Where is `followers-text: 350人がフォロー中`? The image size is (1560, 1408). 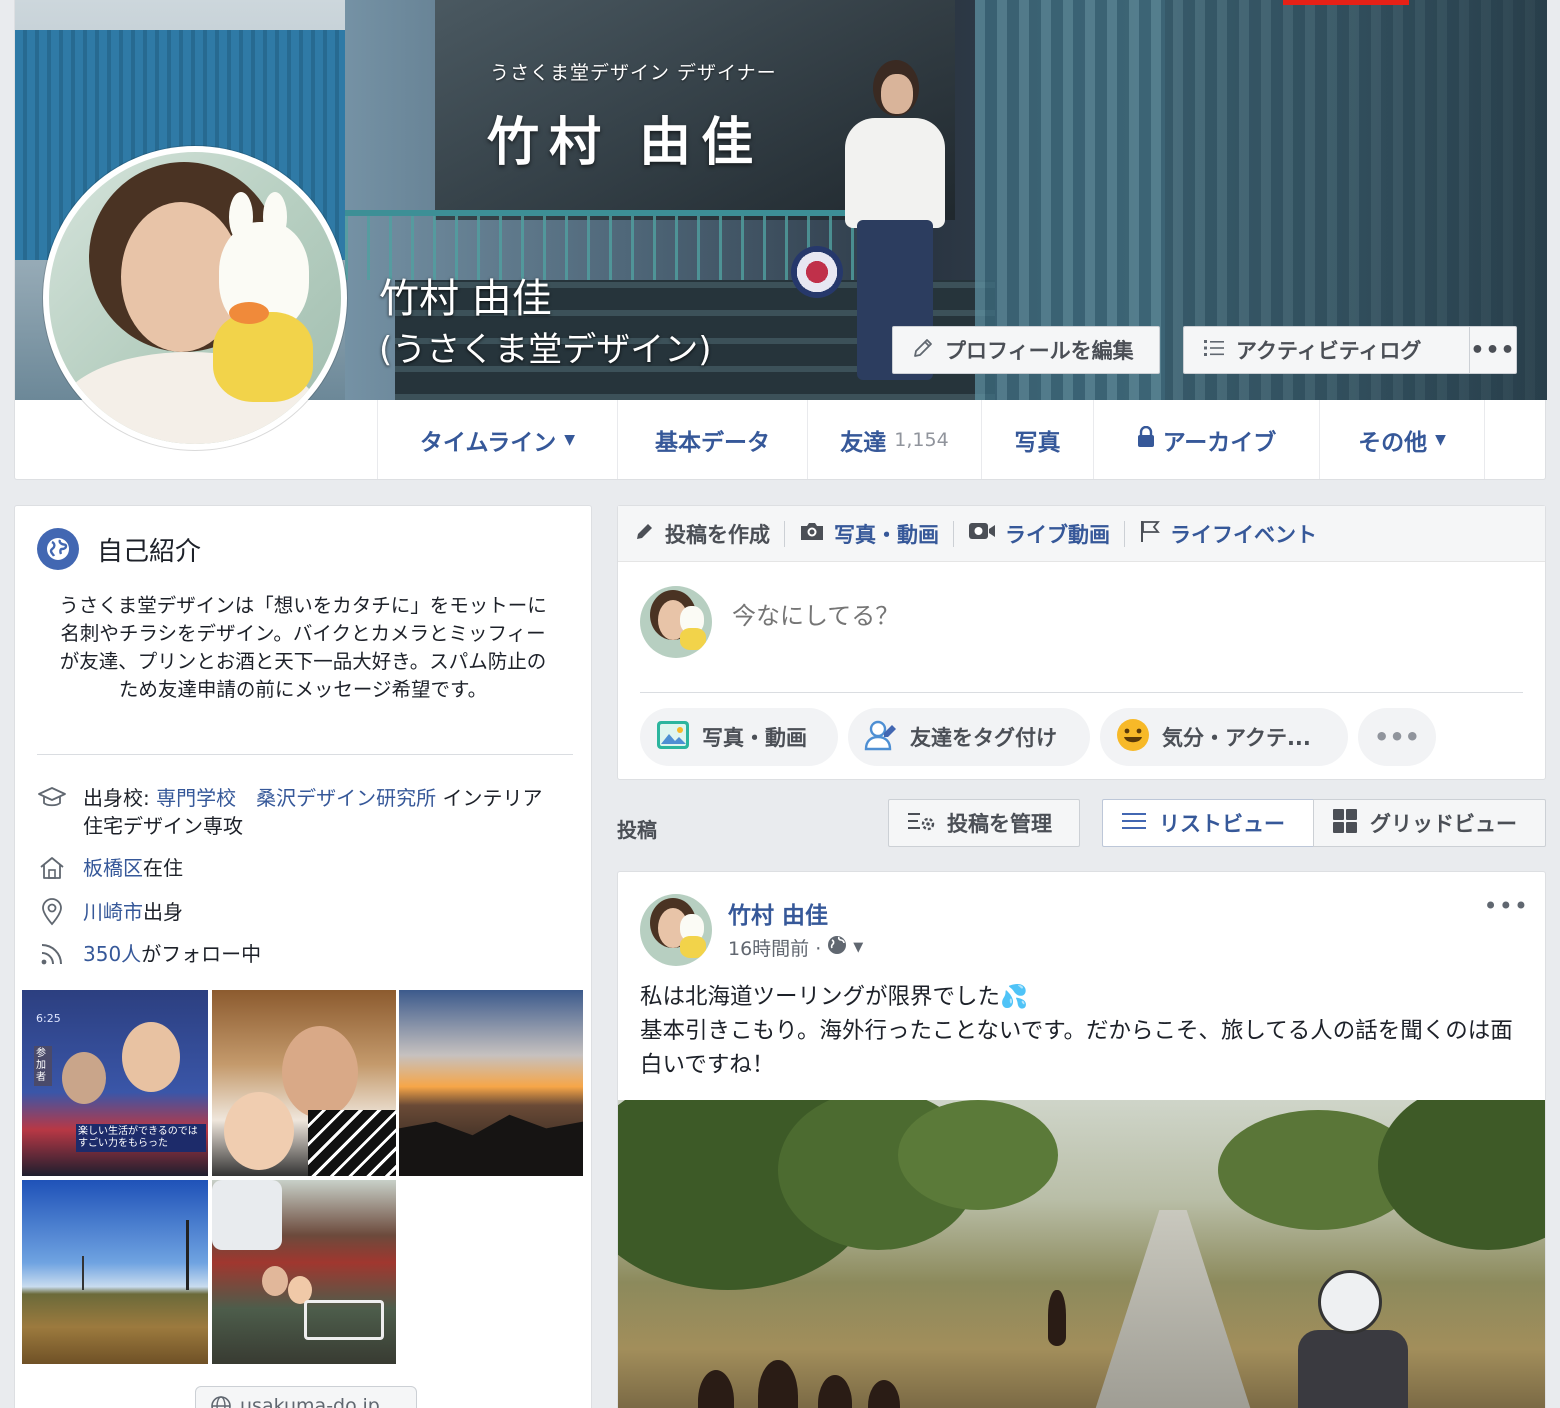 followers-text: 350人がフォロー中 is located at coordinates (172, 954).